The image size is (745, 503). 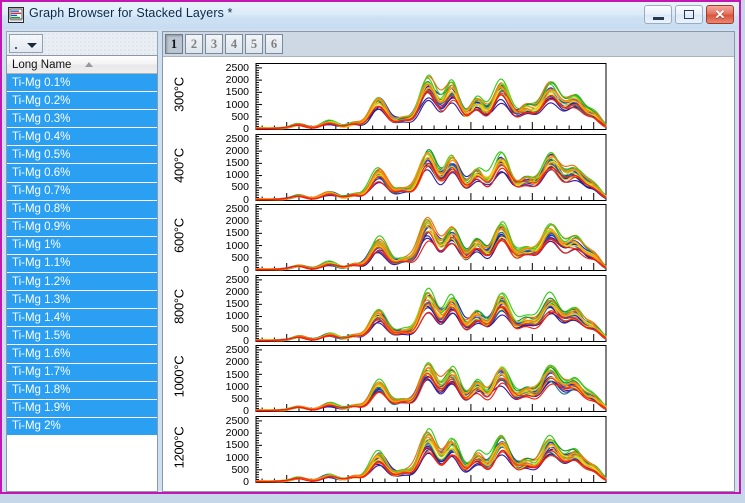 What do you see at coordinates (391, 238) in the screenshot?
I see `plot-panel-600C` at bounding box center [391, 238].